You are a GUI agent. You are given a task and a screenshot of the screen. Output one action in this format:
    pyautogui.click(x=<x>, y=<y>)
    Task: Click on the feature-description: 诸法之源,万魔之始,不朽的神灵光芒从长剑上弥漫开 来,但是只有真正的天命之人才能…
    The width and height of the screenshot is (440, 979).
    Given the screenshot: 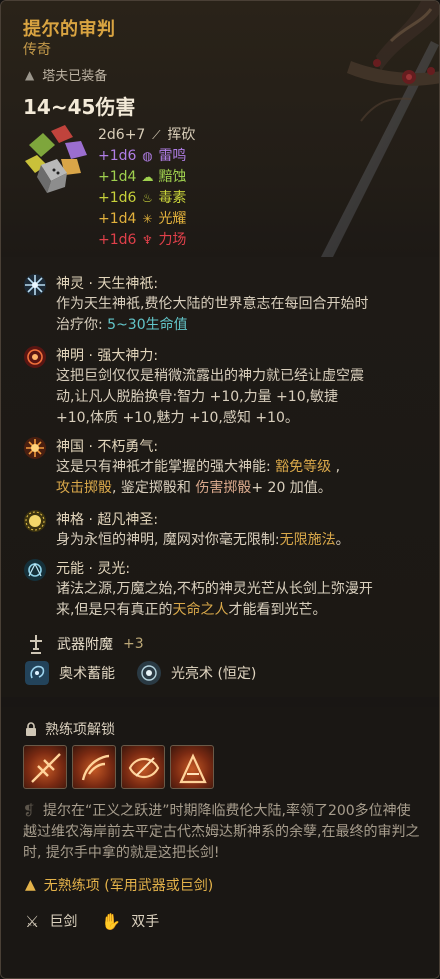 What is the action you would take?
    pyautogui.click(x=241, y=600)
    